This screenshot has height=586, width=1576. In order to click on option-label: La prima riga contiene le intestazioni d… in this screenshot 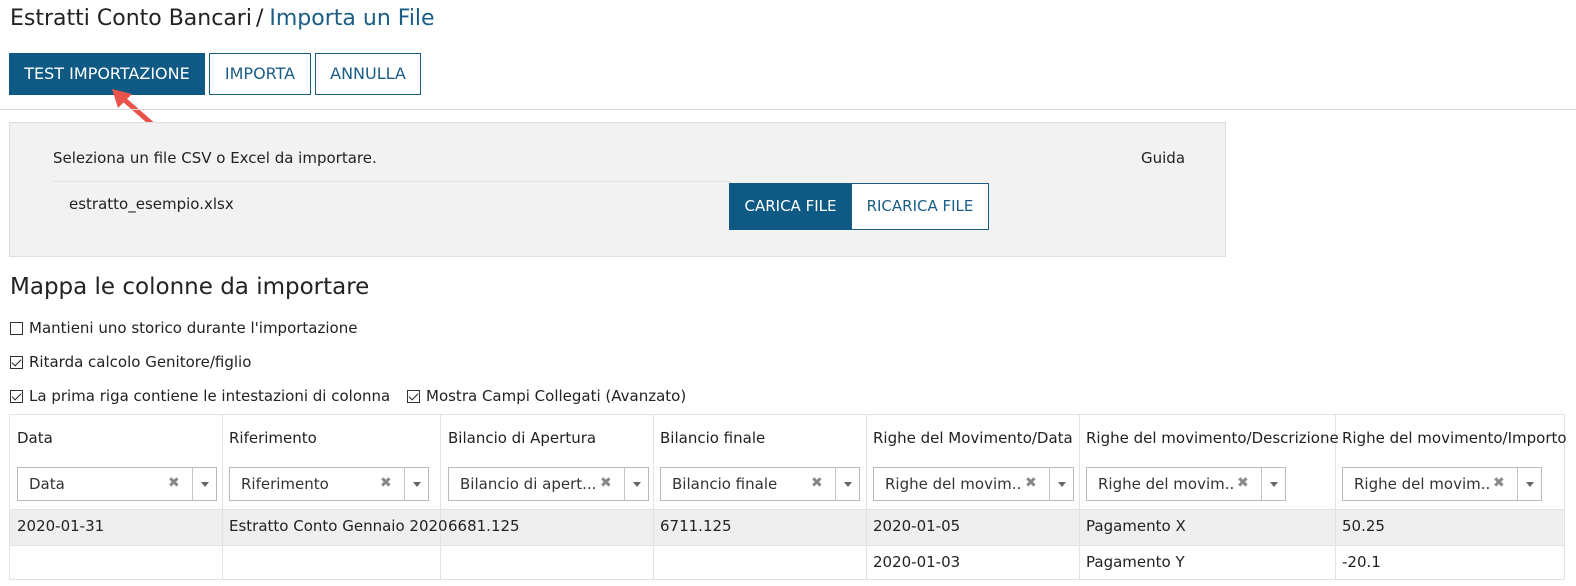, I will do `click(210, 396)`.